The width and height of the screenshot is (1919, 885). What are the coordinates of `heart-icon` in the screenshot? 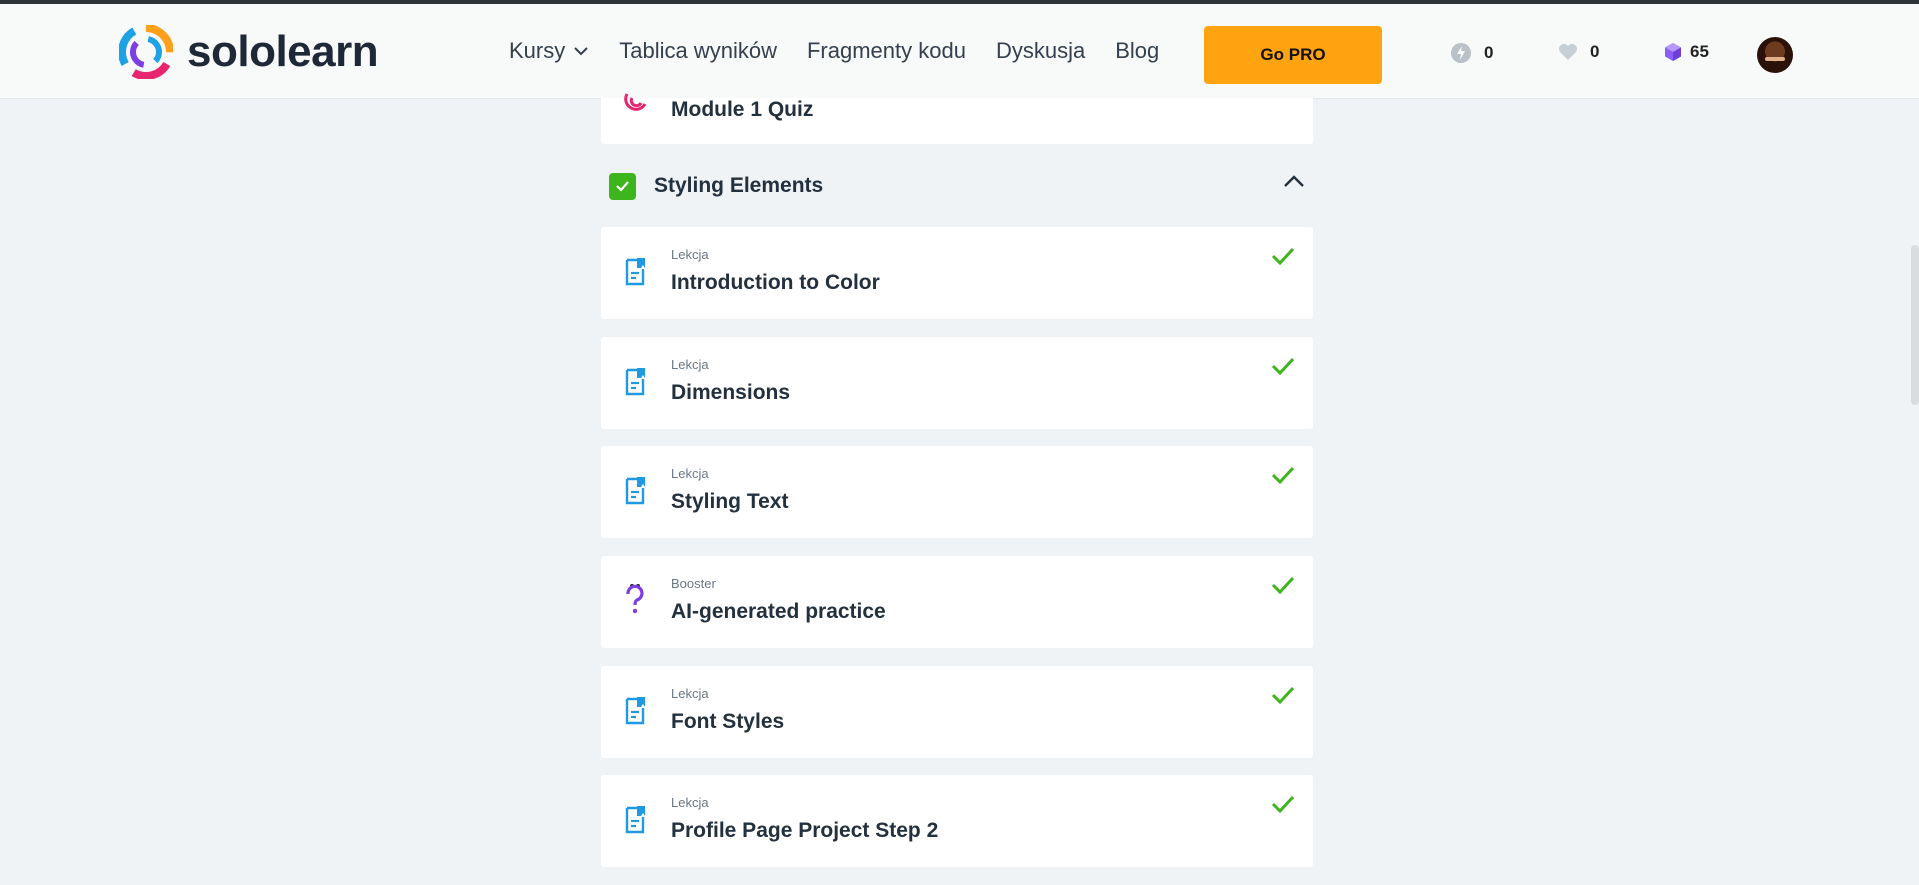 It's located at (1568, 52).